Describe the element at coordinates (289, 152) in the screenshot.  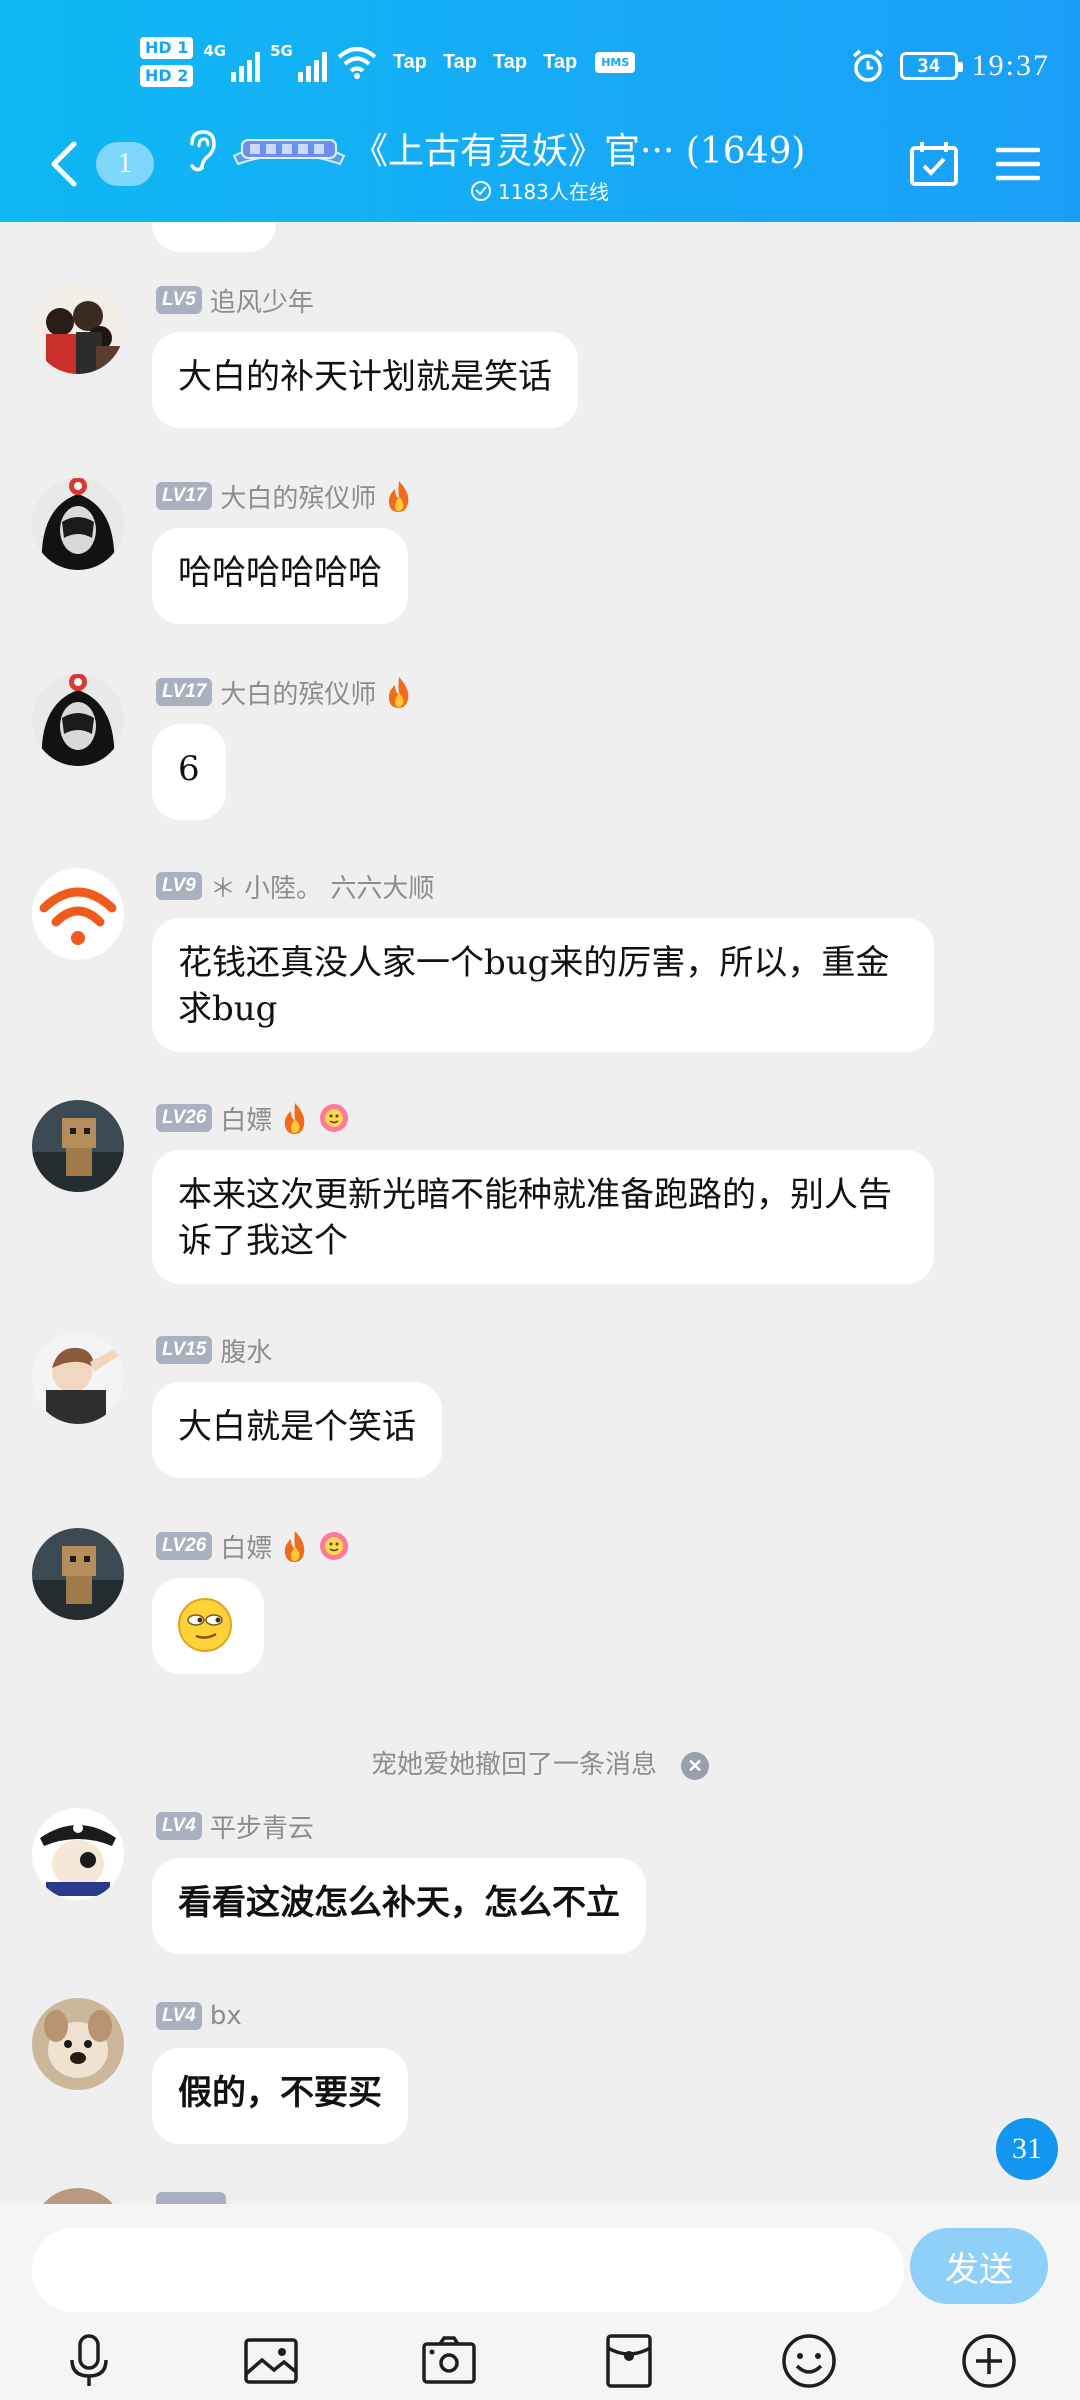
I see `game-logo-icon` at that location.